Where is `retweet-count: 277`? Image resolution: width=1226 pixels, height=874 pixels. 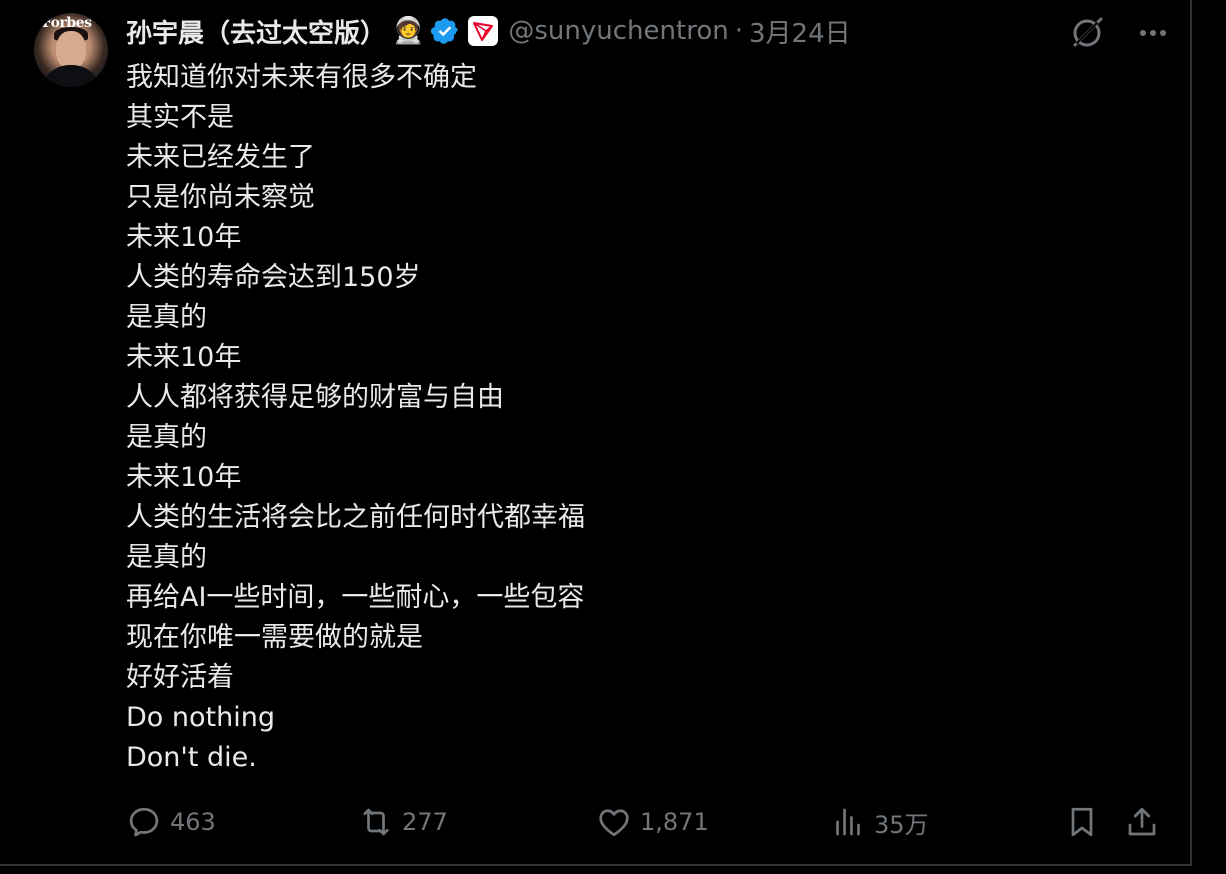 retweet-count: 277 is located at coordinates (425, 822).